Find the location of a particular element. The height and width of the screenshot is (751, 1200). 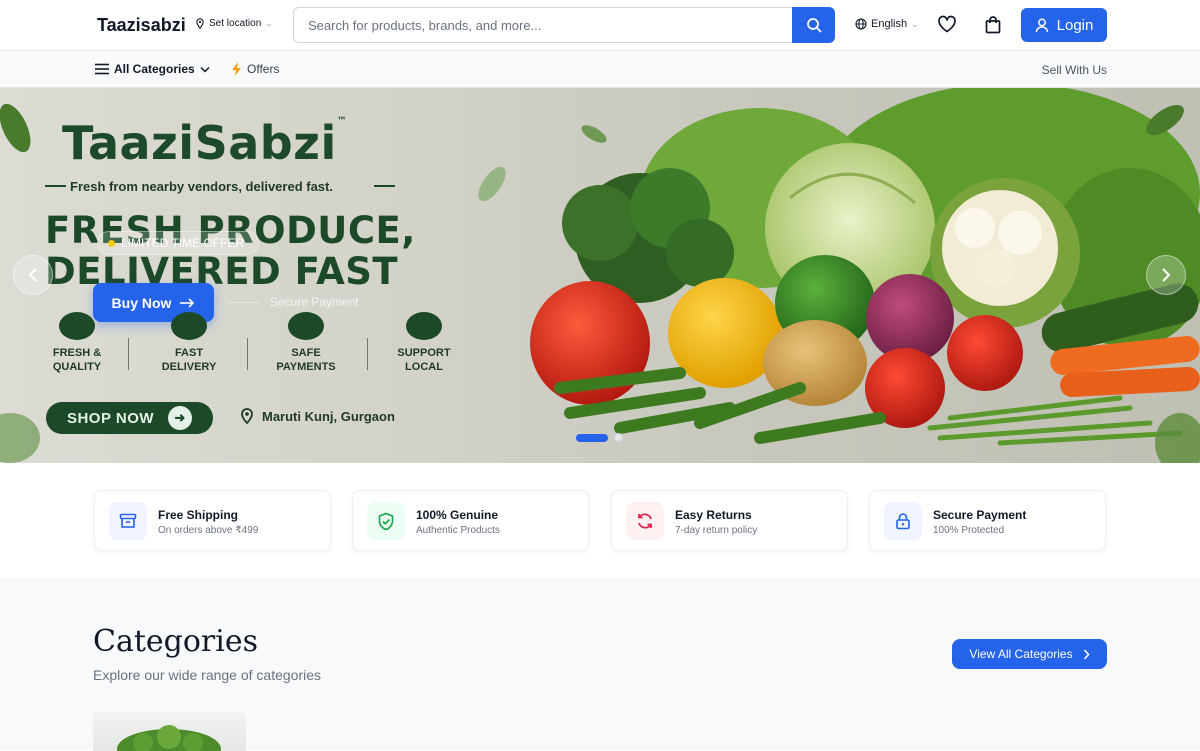

hamburger-menu-icon is located at coordinates (102, 69).